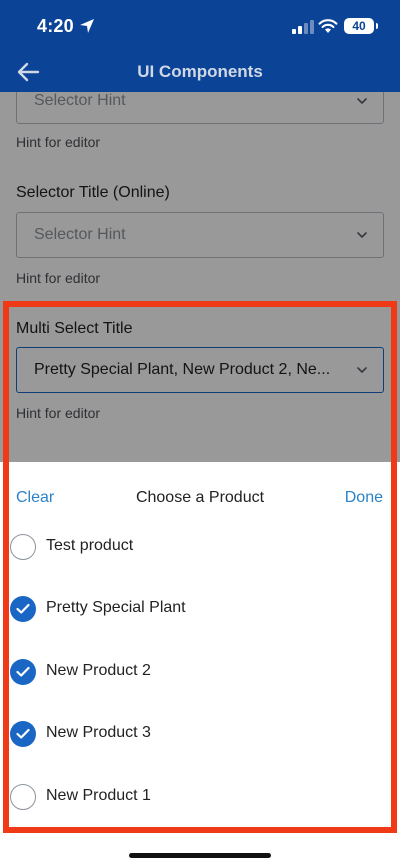 This screenshot has height=866, width=400. I want to click on option-pretty-special-plant: Pretty Special Plant, so click(200, 610).